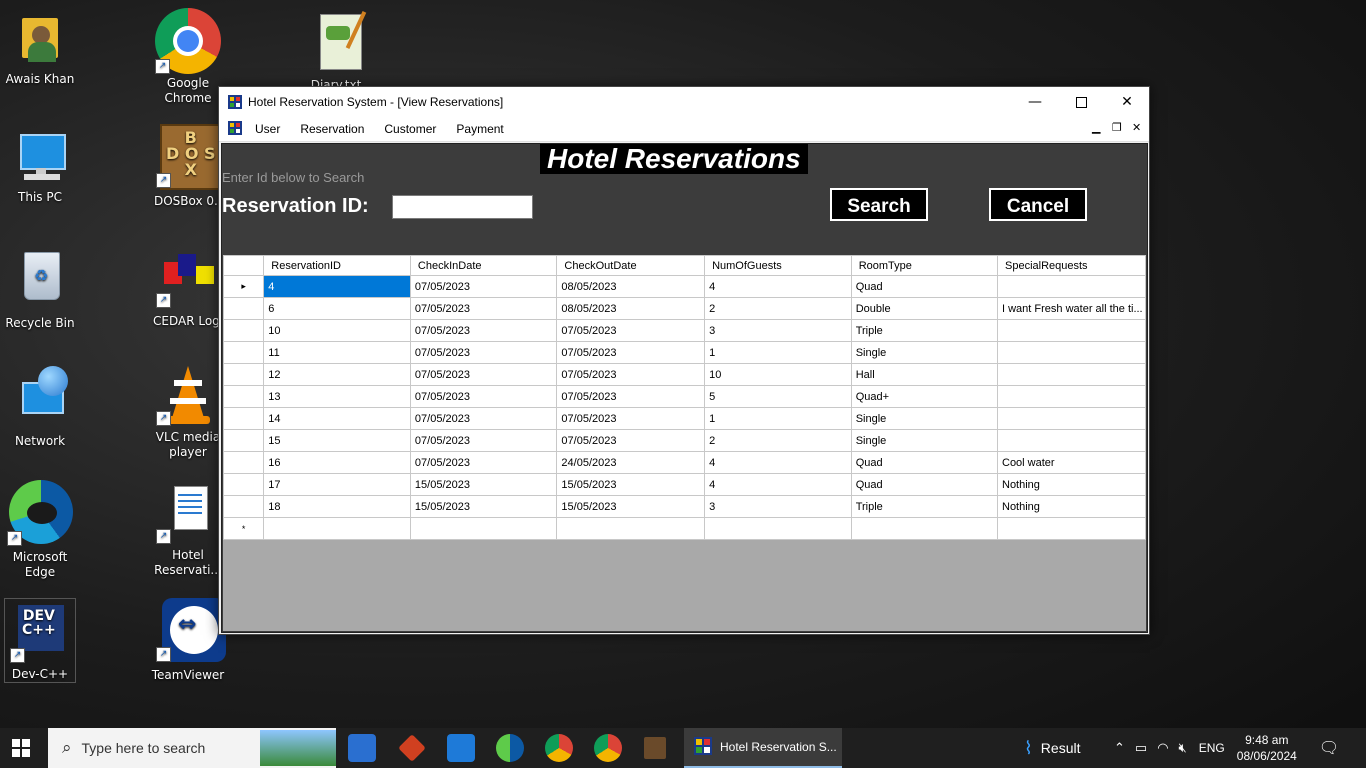 The width and height of the screenshot is (1366, 768). Describe the element at coordinates (337, 418) in the screenshot. I see `table-cell: 14` at that location.